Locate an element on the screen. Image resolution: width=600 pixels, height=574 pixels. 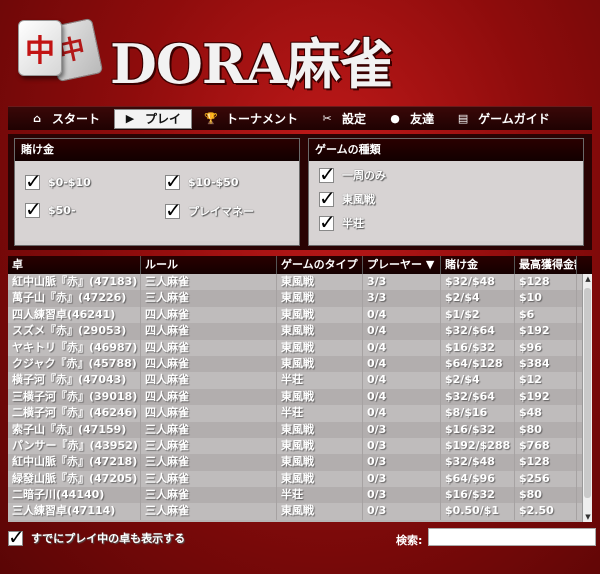
table-scrollbar: ▲ ▼ is located at coordinates (587, 398).